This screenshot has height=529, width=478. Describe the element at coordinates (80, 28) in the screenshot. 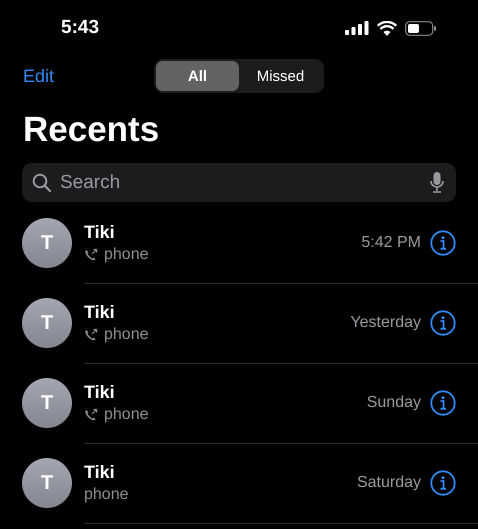

I see `status-time: 5:43` at that location.